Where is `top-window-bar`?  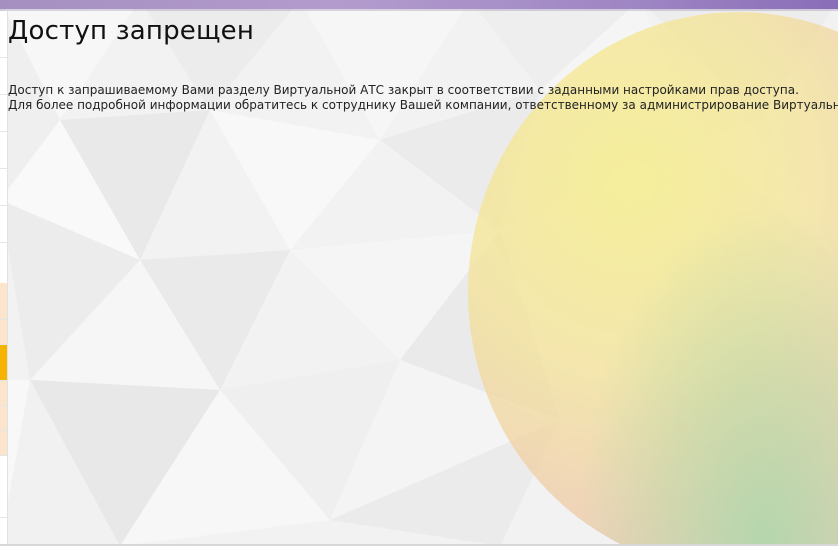 top-window-bar is located at coordinates (419, 4).